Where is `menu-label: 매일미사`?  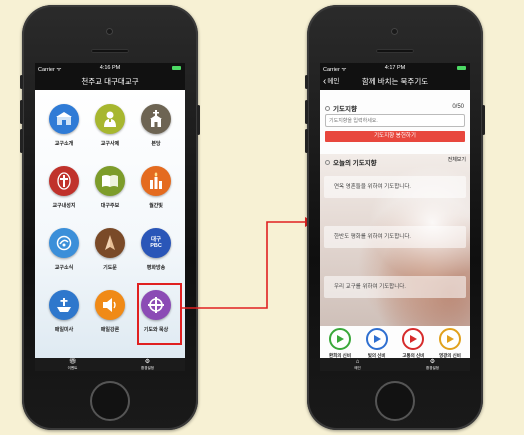
menu-label: 매일미사 is located at coordinates (64, 330).